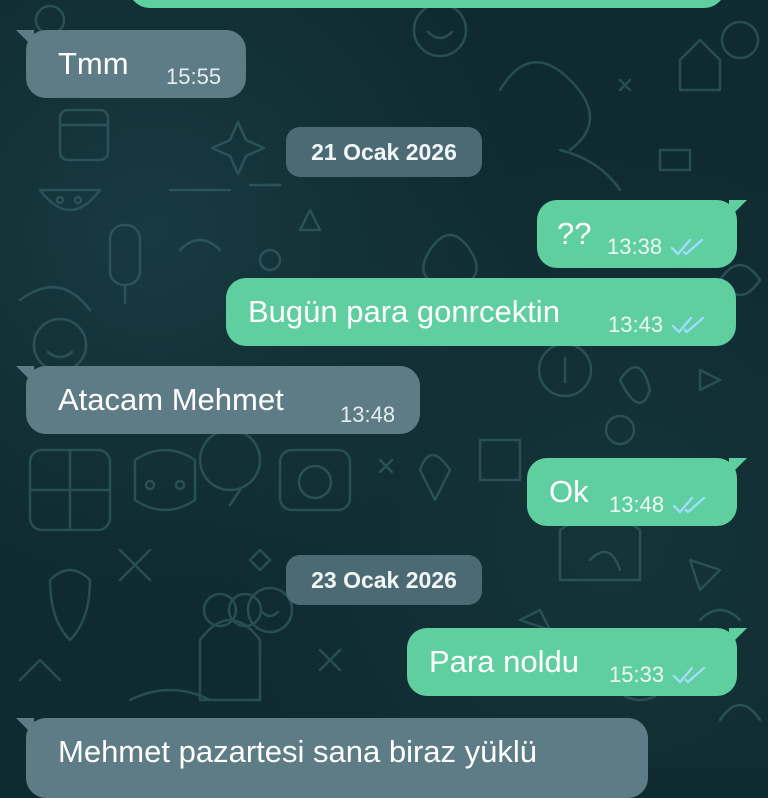 This screenshot has width=768, height=798. I want to click on message-text: Mehmet pazartesi sana biraz yüklü, so click(298, 751).